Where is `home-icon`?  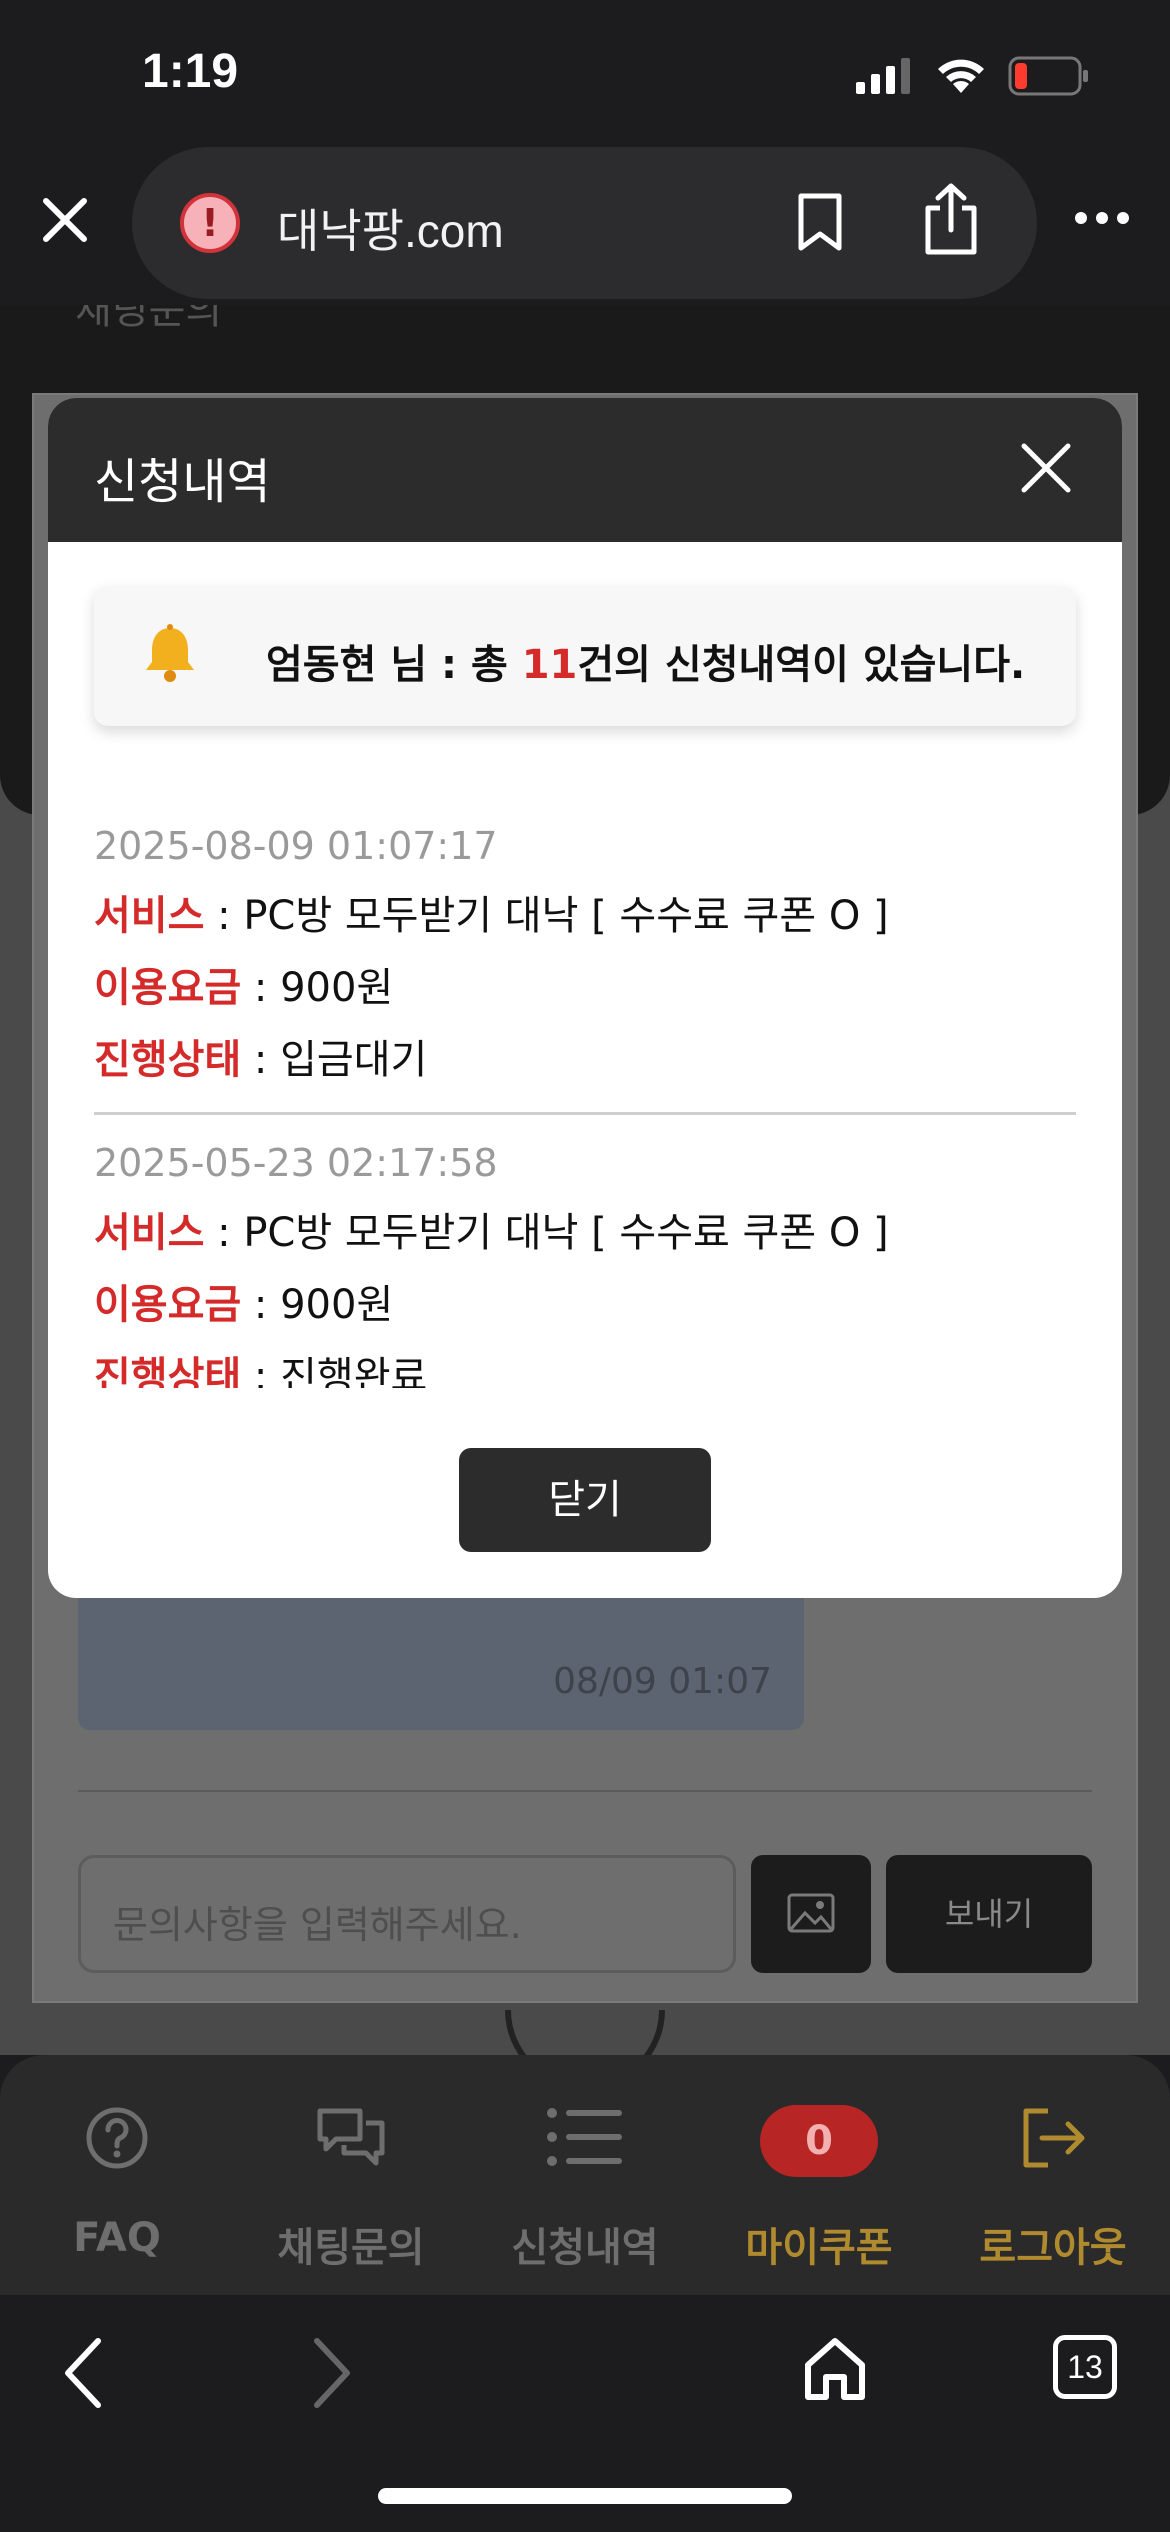 home-icon is located at coordinates (835, 2368).